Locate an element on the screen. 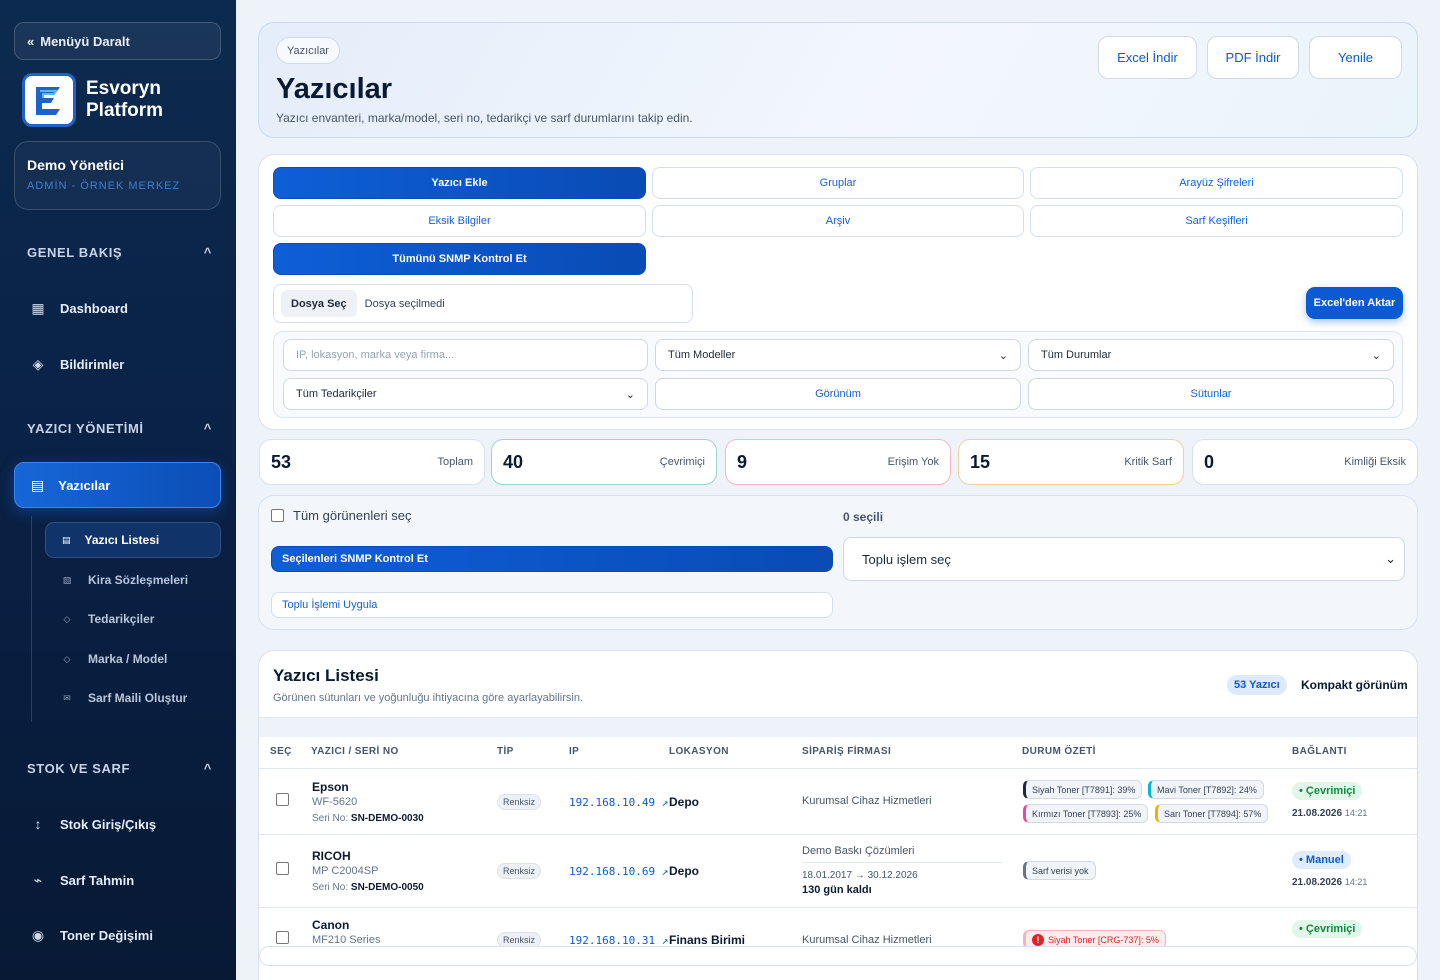 This screenshot has height=980, width=1440. stat-total: 53 Toplam is located at coordinates (372, 462).